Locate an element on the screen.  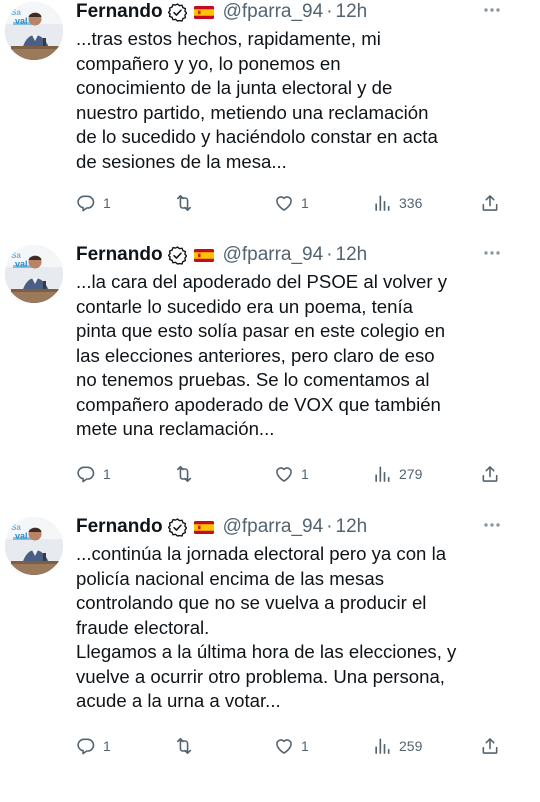
action-bar: 1 1 336 is located at coordinates (291, 203).